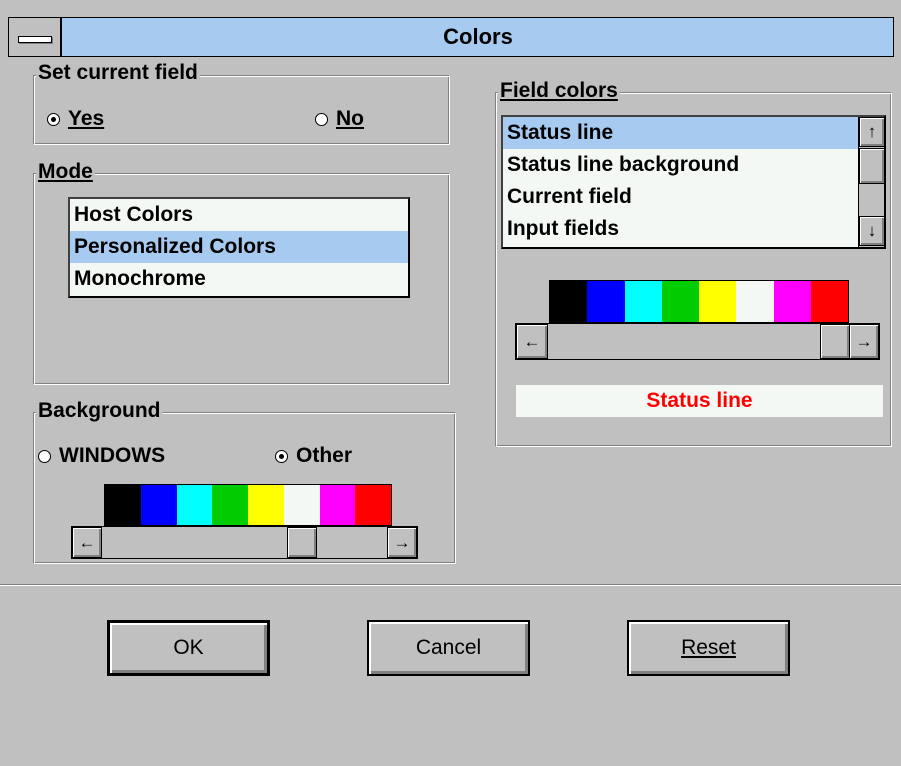  Describe the element at coordinates (239, 279) in the screenshot. I see `mode-item-monochrome: Monochrome` at that location.